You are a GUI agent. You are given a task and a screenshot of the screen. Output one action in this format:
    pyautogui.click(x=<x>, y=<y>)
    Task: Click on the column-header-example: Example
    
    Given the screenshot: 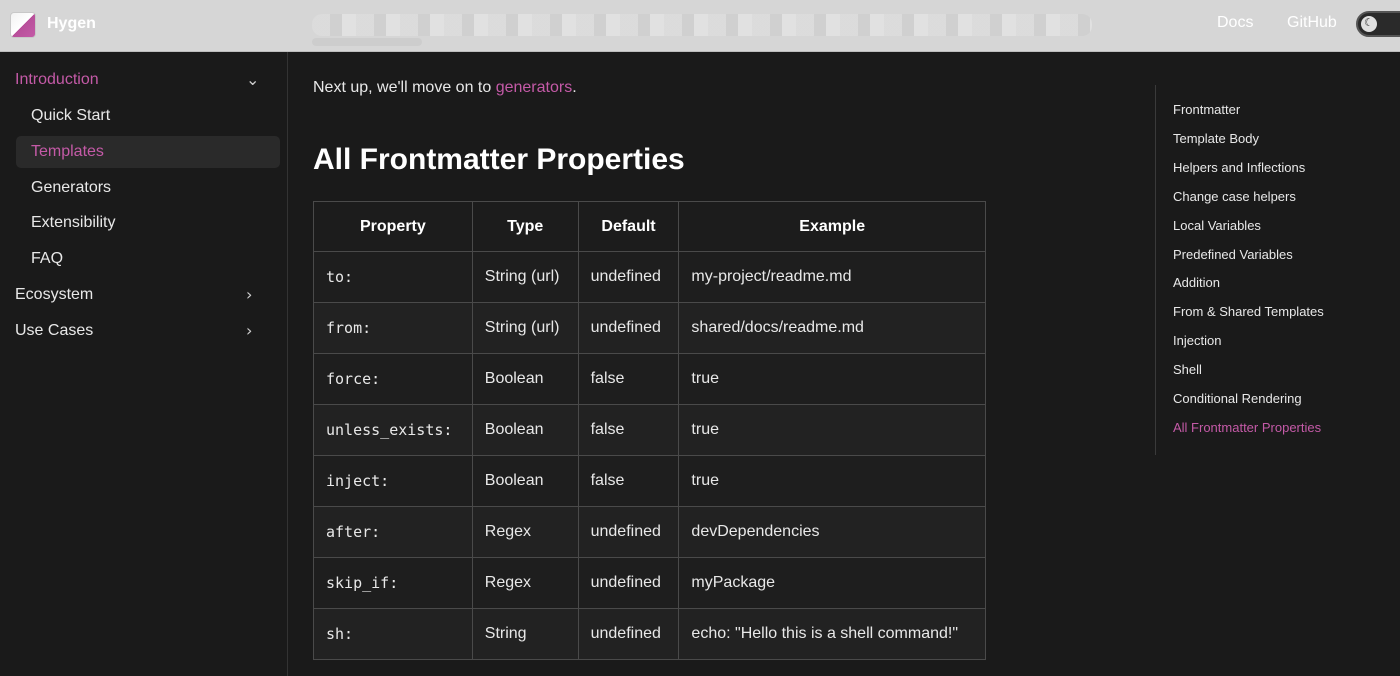 What is the action you would take?
    pyautogui.click(x=832, y=226)
    